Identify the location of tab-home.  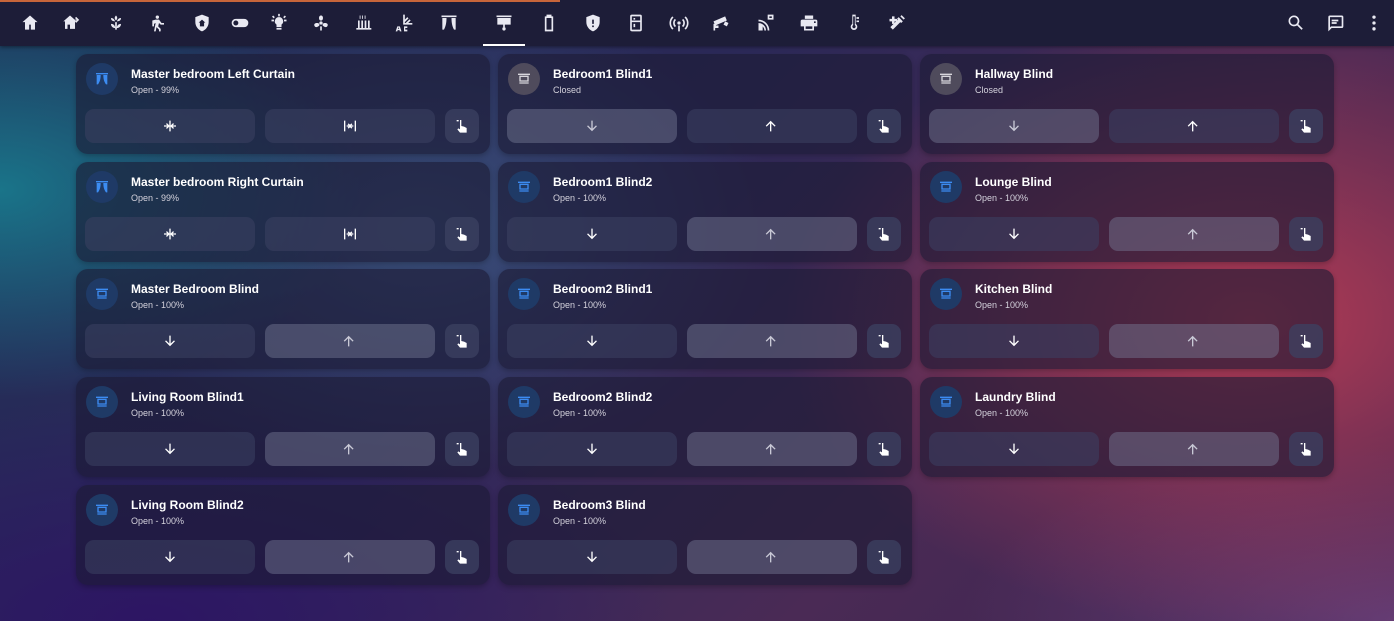
(30, 23).